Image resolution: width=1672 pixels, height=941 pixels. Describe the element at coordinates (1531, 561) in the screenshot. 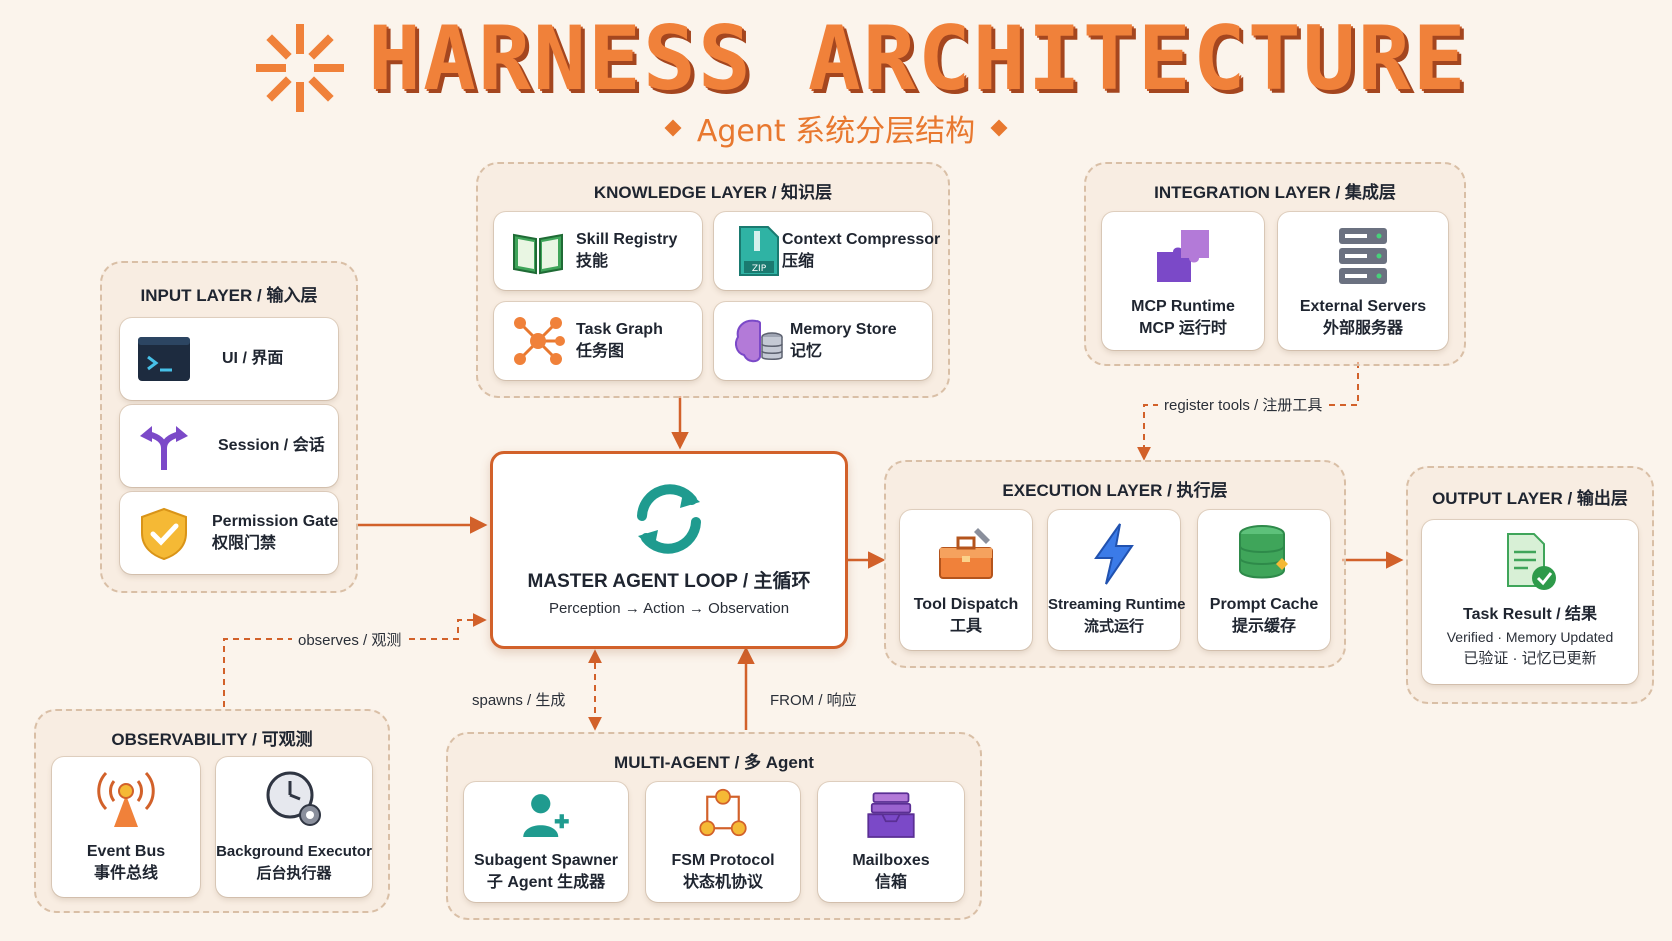

I see `verified-document-icon` at that location.